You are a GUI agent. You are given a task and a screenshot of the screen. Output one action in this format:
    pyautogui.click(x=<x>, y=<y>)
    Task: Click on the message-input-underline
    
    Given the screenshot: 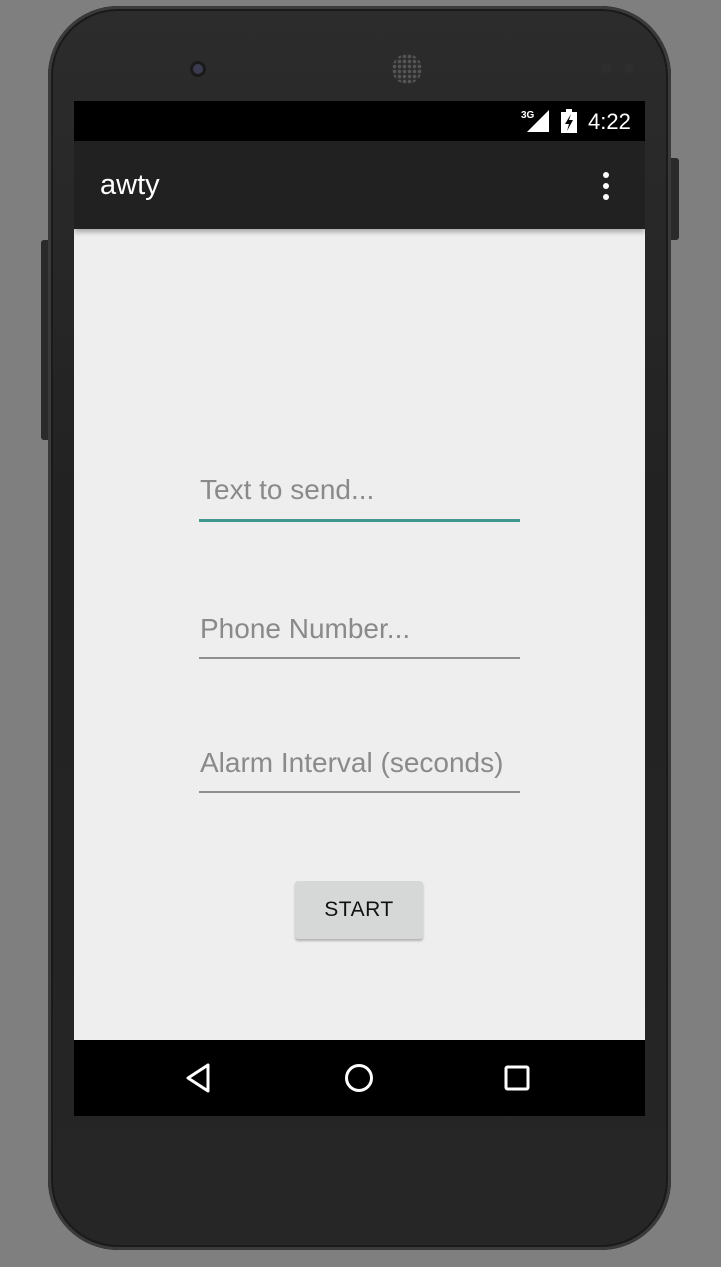 What is the action you would take?
    pyautogui.click(x=359, y=520)
    